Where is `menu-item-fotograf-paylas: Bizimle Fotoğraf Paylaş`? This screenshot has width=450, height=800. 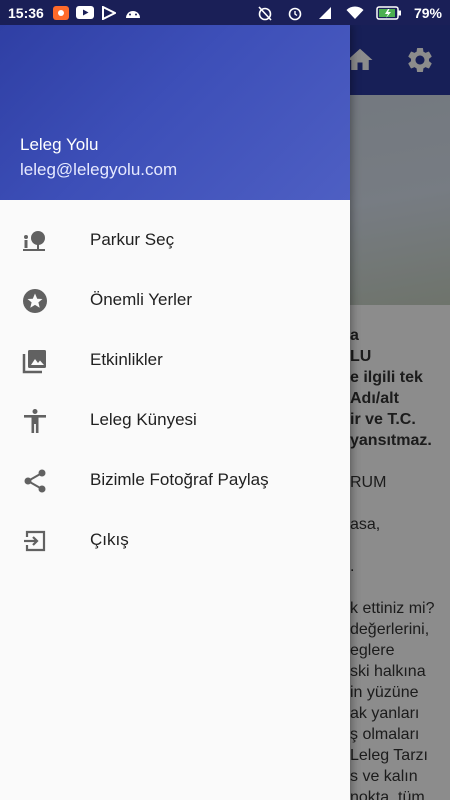 menu-item-fotograf-paylas: Bizimle Fotoğraf Paylaş is located at coordinates (175, 480).